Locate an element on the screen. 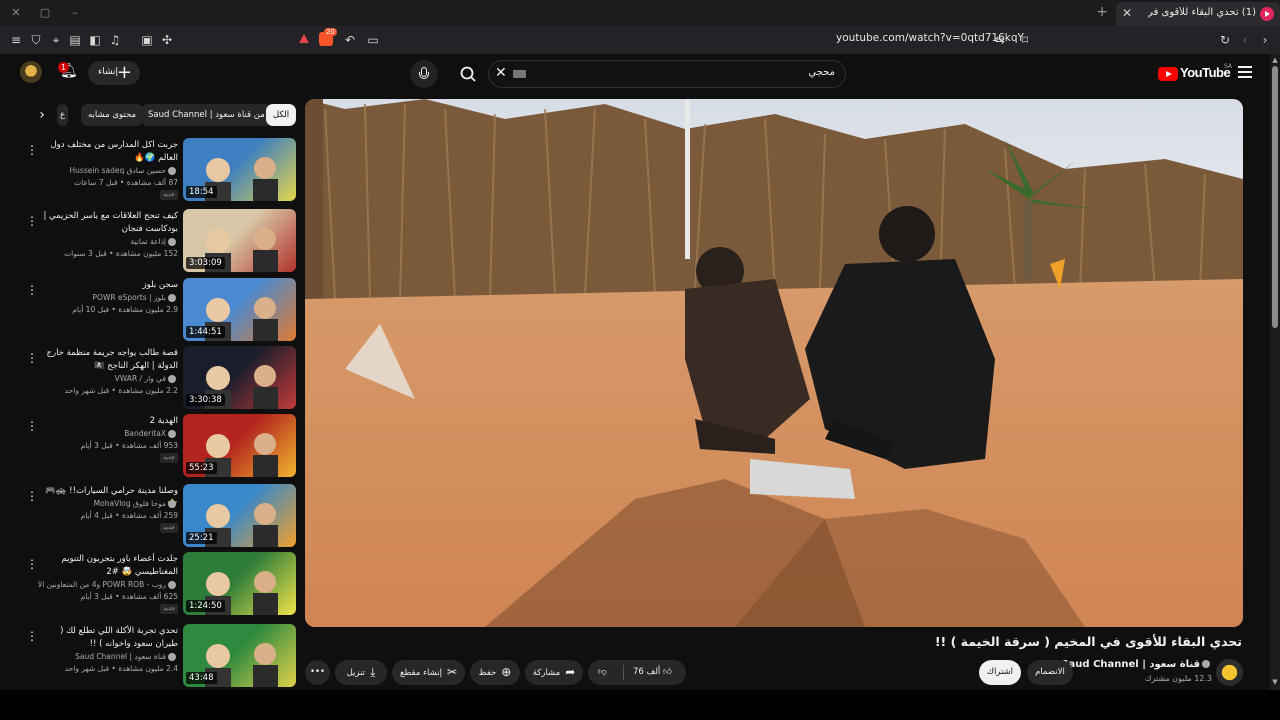 This screenshot has width=1280, height=720. share-button: مشاركة ➦ is located at coordinates (554, 672).